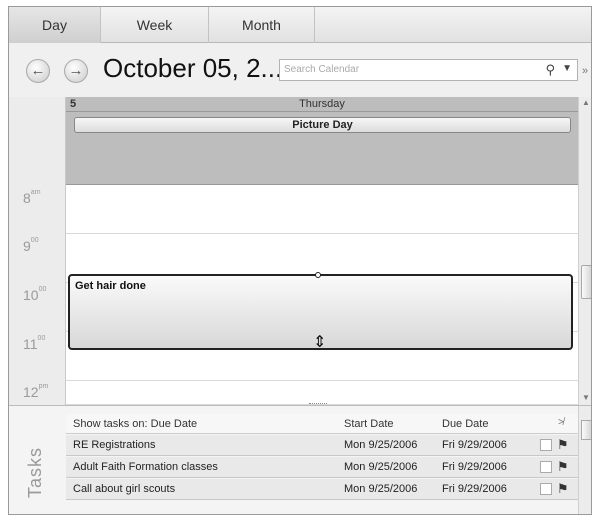  I want to click on tab-day: Day, so click(55, 25).